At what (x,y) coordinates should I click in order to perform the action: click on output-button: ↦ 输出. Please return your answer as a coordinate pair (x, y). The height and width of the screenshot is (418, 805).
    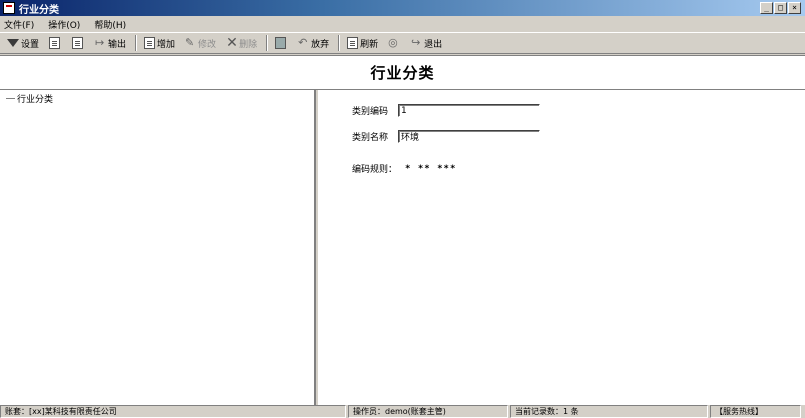
    Looking at the image, I should click on (110, 43).